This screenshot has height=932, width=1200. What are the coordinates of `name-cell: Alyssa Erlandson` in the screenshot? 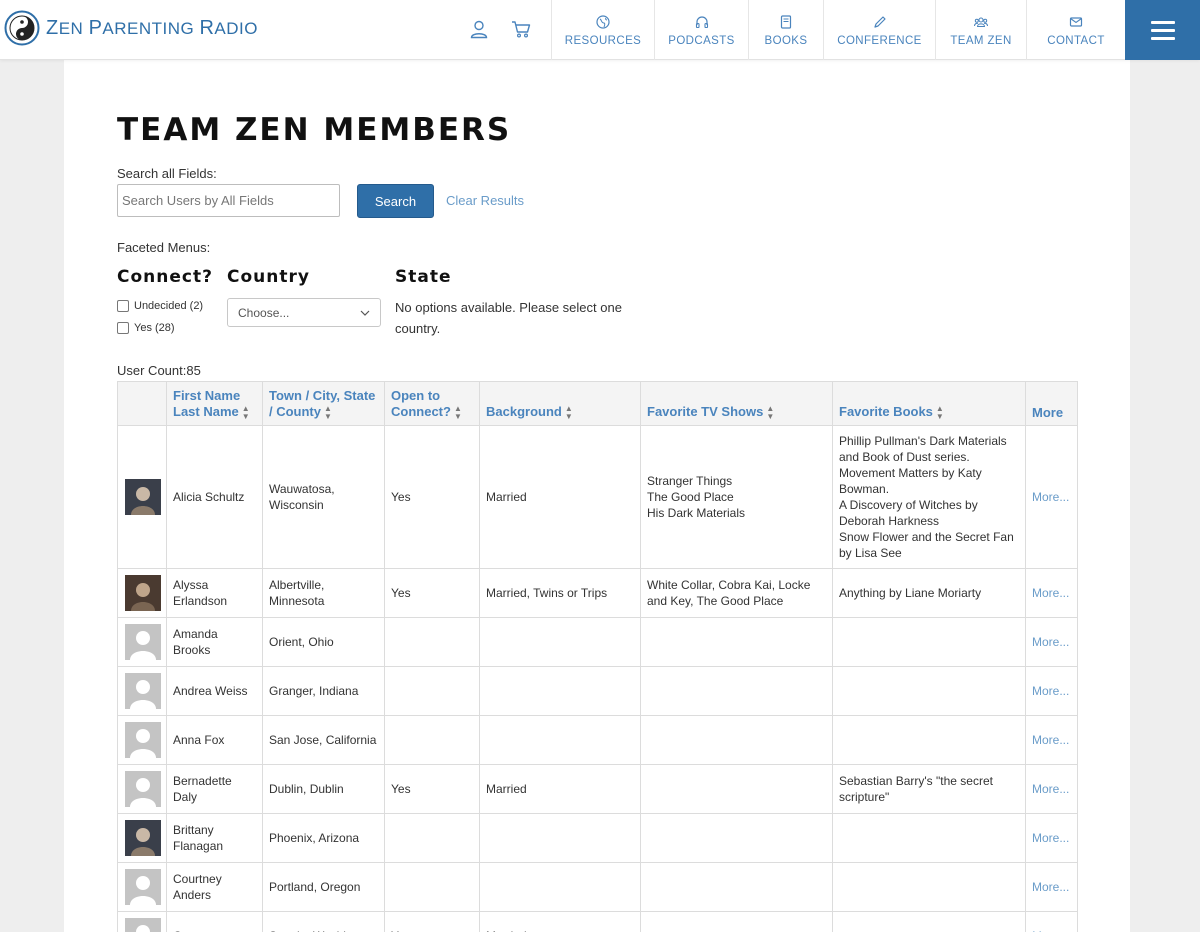 It's located at (214, 593).